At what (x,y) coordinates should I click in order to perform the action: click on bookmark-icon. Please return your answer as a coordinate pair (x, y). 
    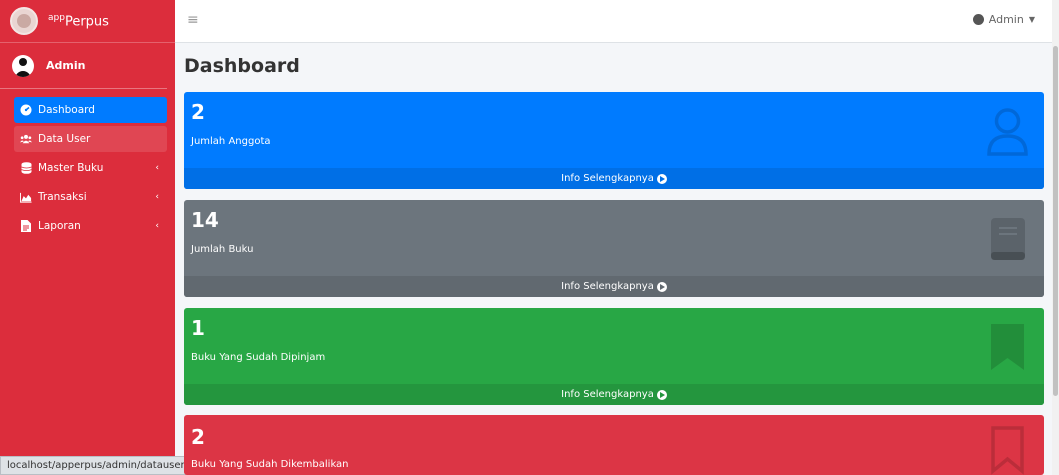
    Looking at the image, I should click on (1007, 347).